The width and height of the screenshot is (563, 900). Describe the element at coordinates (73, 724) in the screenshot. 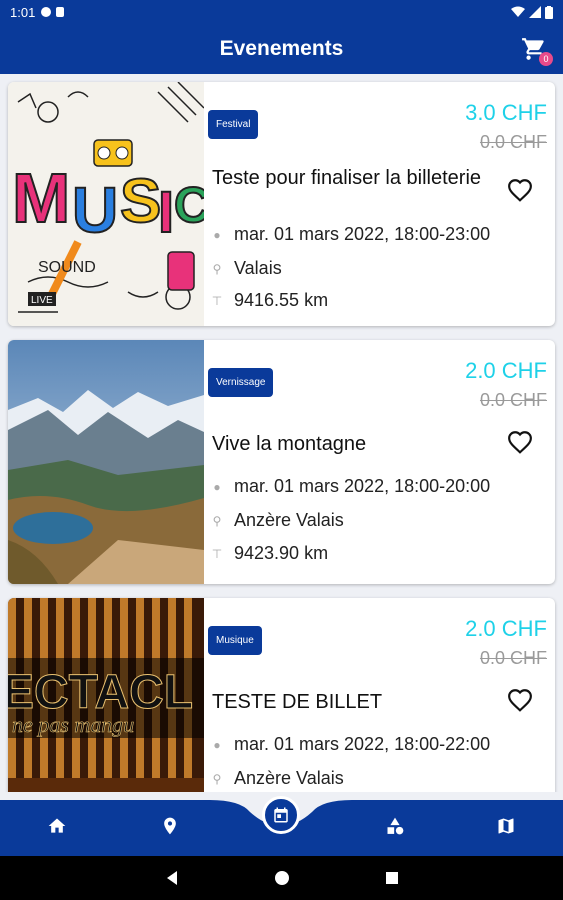

I see `image-subline: ne pas mangu` at that location.